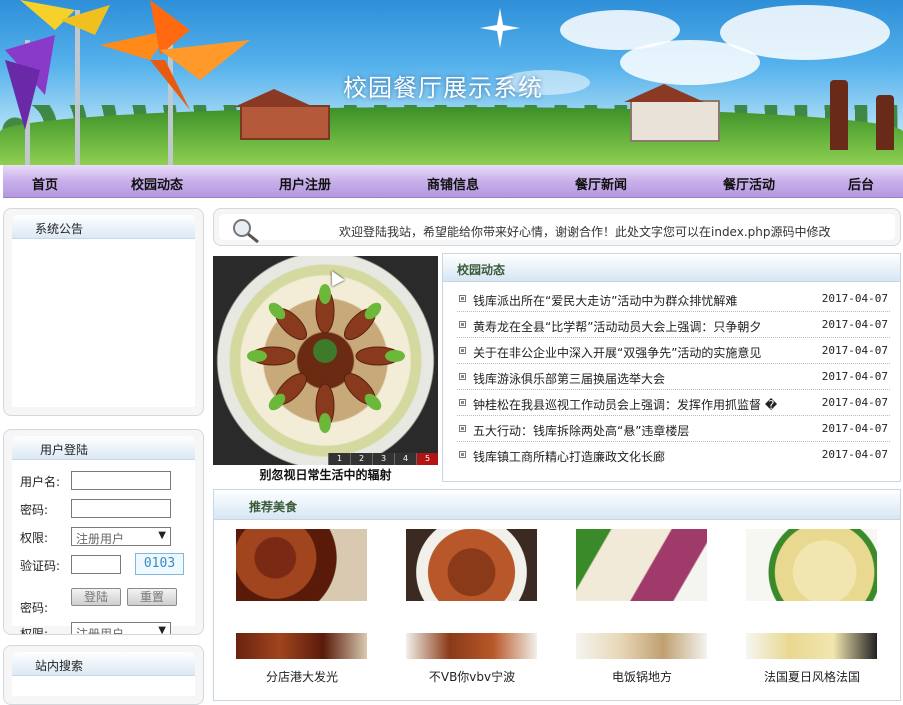 This screenshot has height=705, width=903. I want to click on notice-panel-body, so click(103, 323).